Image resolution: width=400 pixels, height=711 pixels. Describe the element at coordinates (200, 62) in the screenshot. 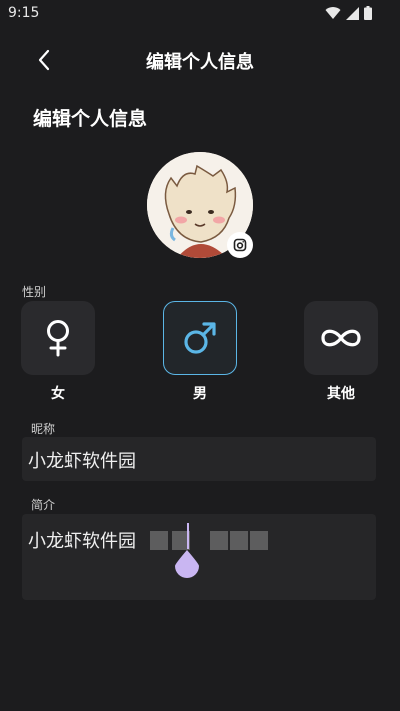

I see `app-title: 编辑个人信息` at that location.